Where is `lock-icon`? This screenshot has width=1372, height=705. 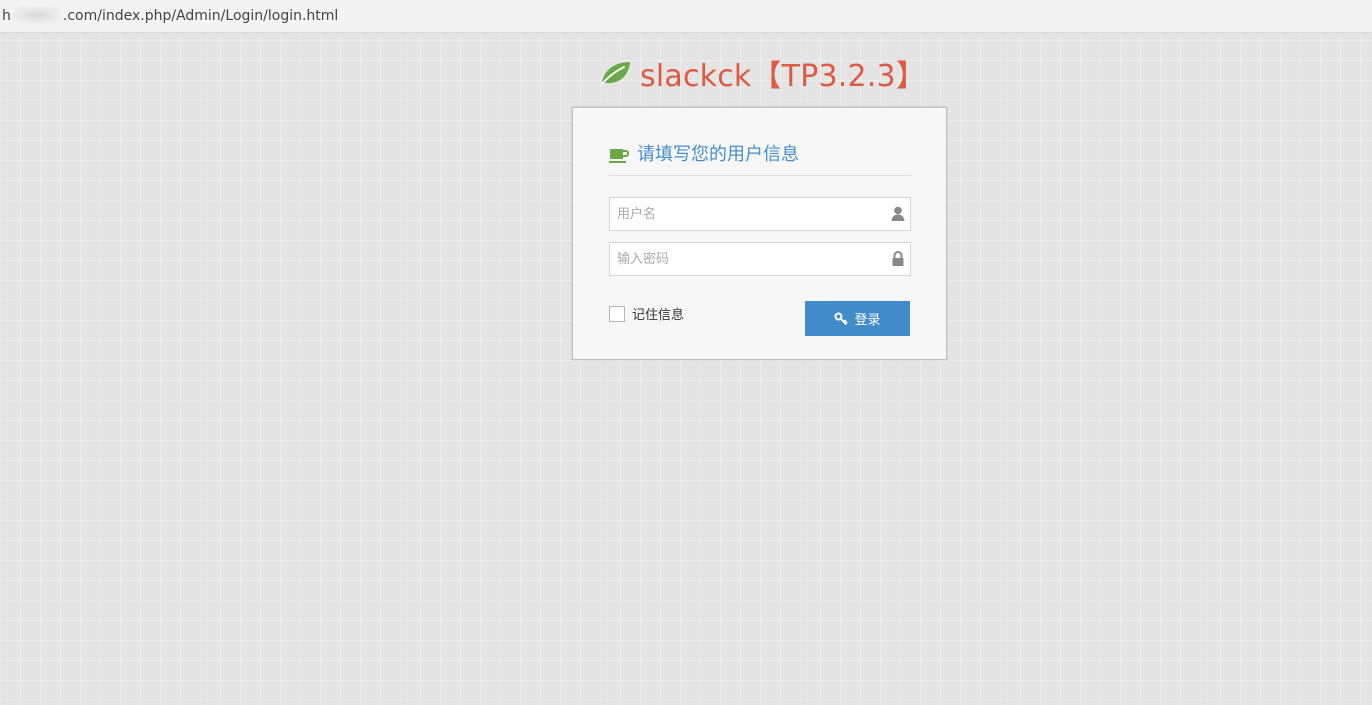 lock-icon is located at coordinates (898, 258).